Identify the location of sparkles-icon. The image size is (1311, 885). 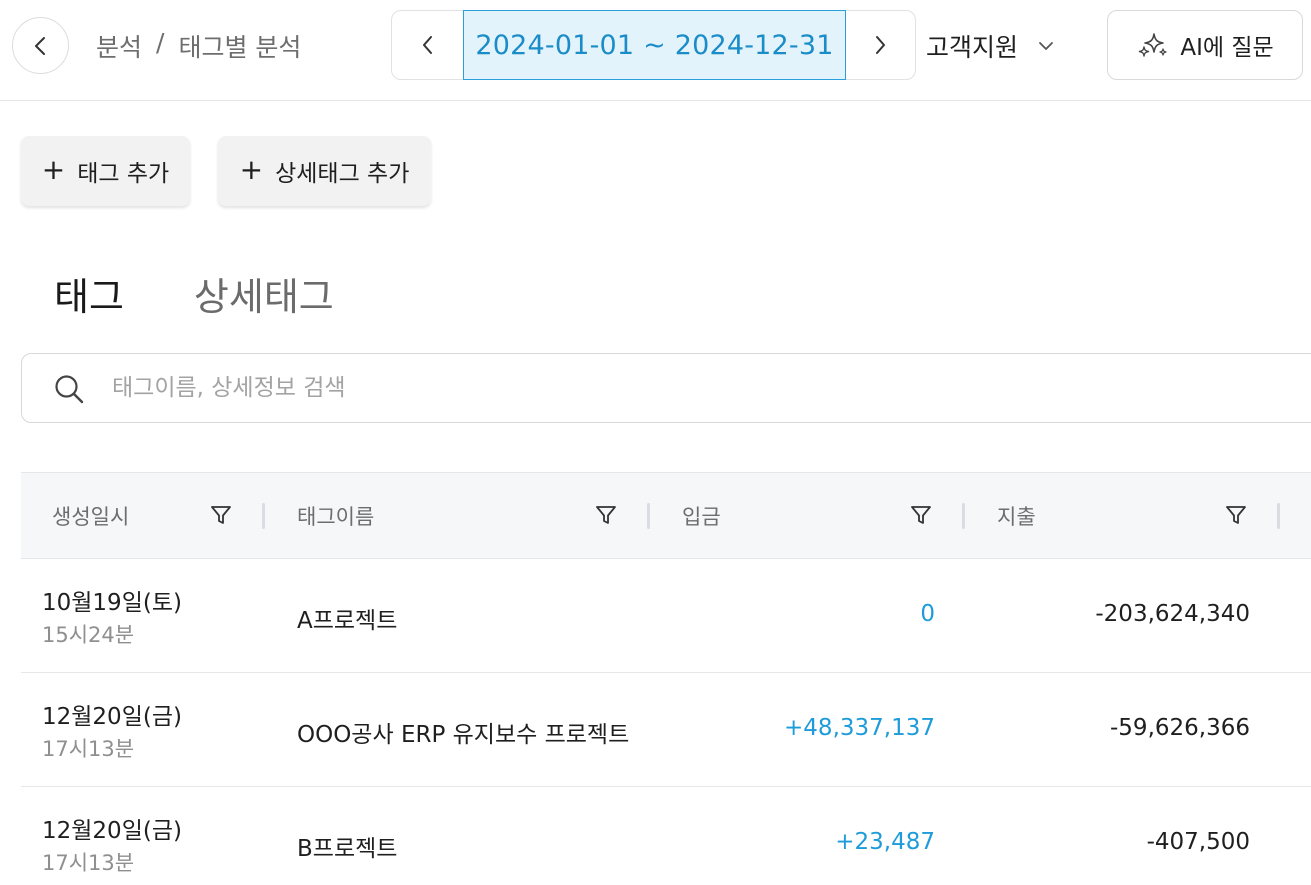
(1153, 45).